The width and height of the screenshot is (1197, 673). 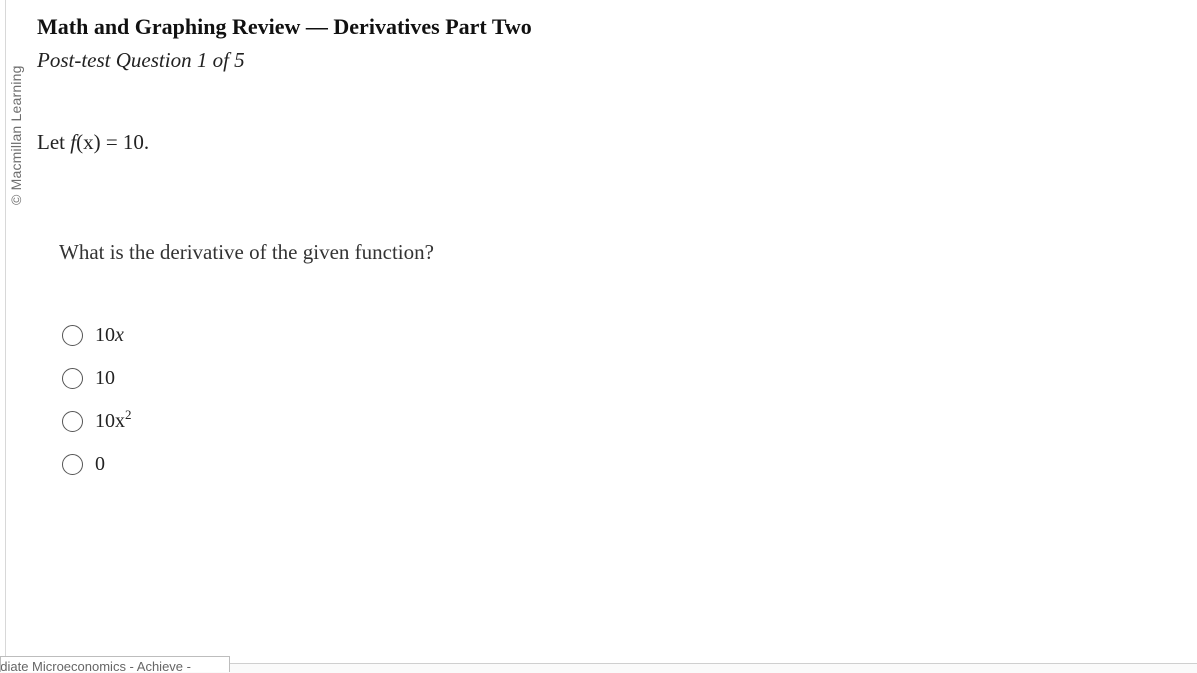 I want to click on function-value: 10., so click(x=136, y=142).